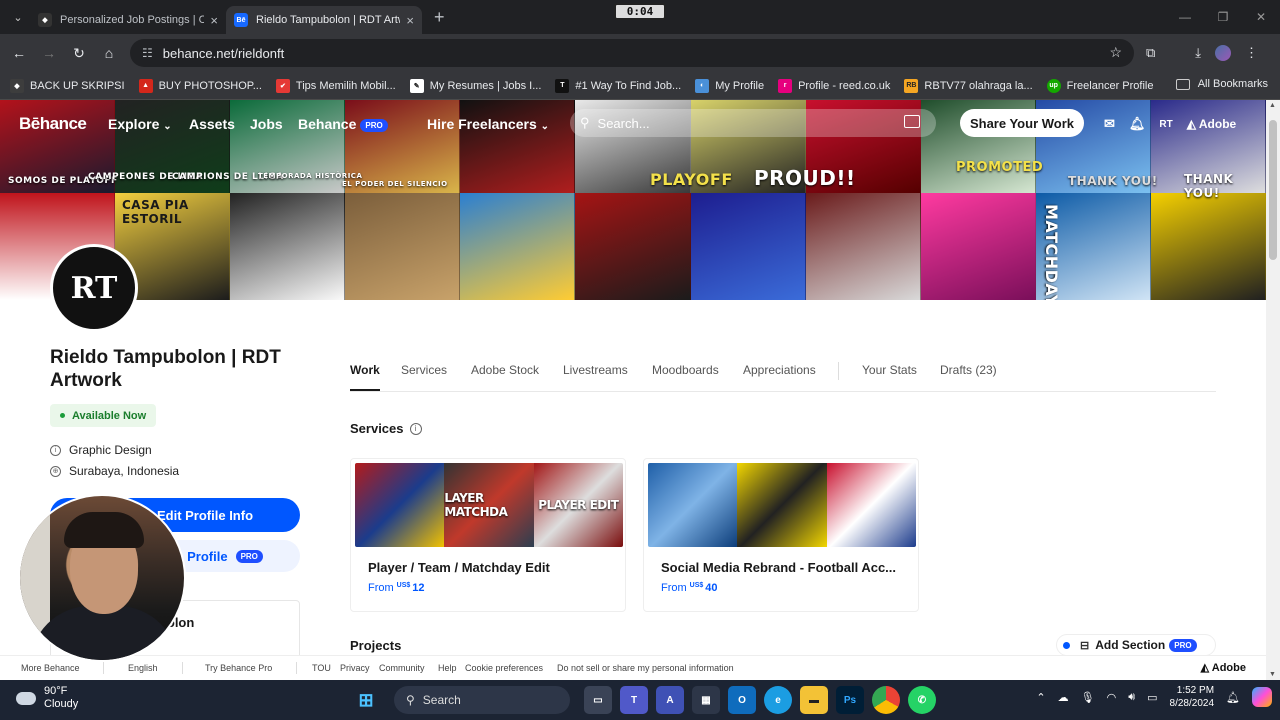 This screenshot has height=720, width=1280. Describe the element at coordinates (742, 700) in the screenshot. I see `outlook-icon: O` at that location.